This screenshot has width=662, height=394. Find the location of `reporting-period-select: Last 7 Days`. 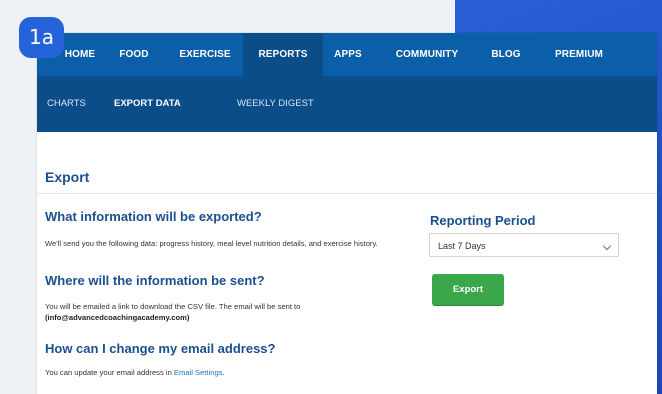

reporting-period-select: Last 7 Days is located at coordinates (524, 245).